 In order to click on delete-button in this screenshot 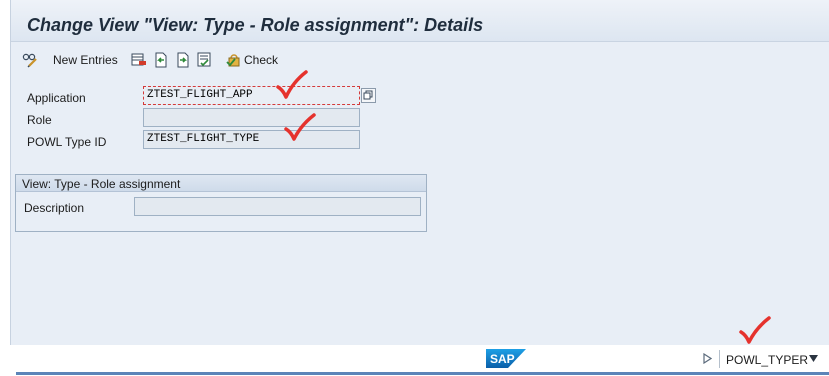, I will do `click(139, 60)`.